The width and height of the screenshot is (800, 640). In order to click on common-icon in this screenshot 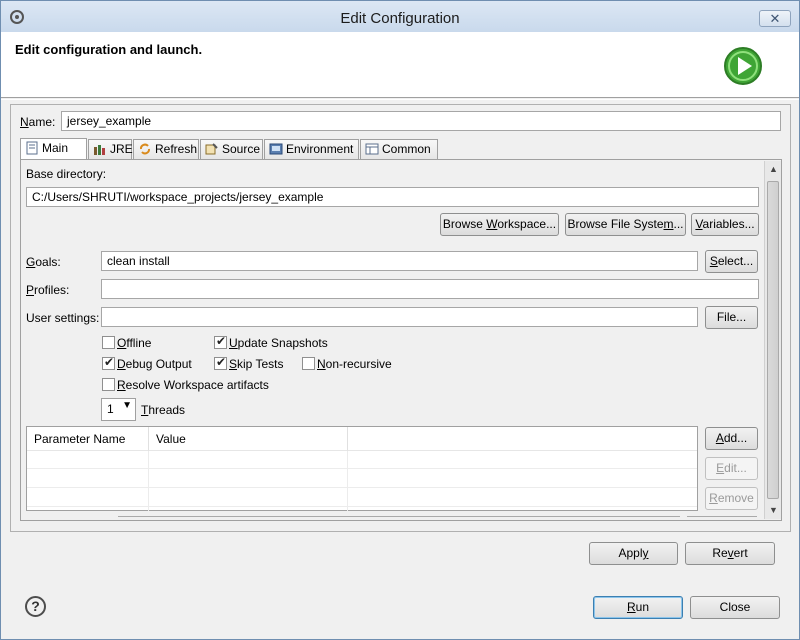, I will do `click(372, 149)`.